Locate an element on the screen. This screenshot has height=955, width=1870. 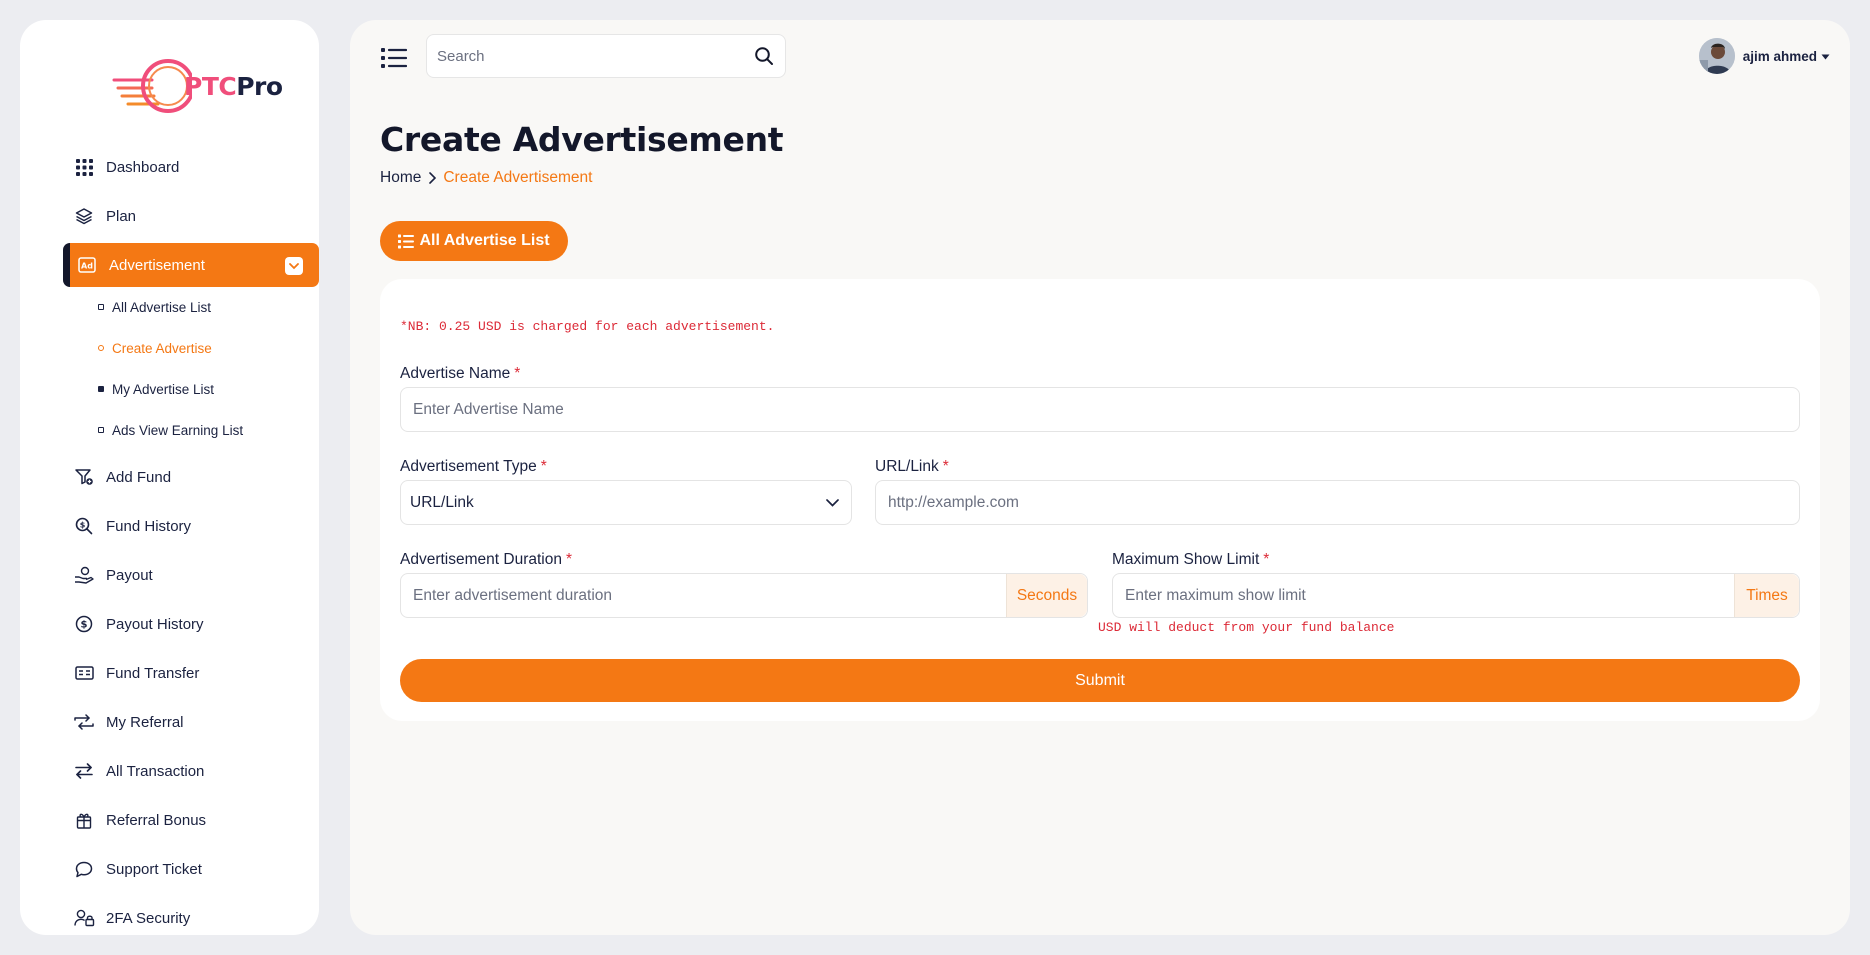
submenu-item-label: Create Advertise is located at coordinates (162, 348).